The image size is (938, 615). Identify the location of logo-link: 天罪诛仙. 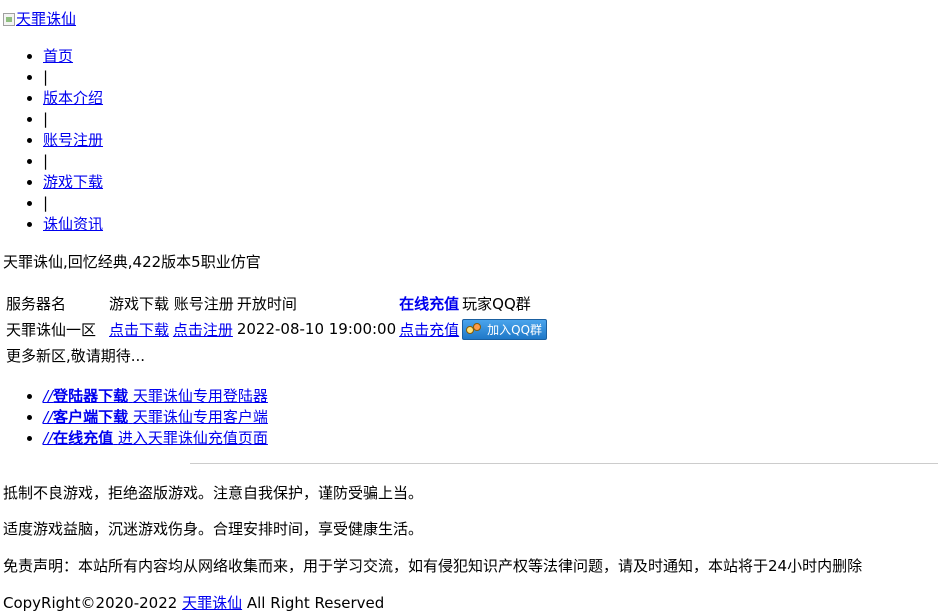
(39, 19).